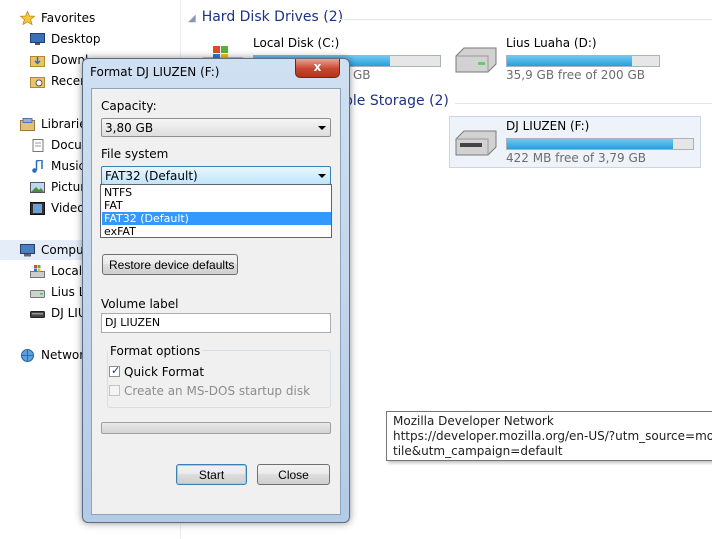 The width and height of the screenshot is (712, 539). Describe the element at coordinates (114, 390) in the screenshot. I see `msdos-startup-checkbox` at that location.